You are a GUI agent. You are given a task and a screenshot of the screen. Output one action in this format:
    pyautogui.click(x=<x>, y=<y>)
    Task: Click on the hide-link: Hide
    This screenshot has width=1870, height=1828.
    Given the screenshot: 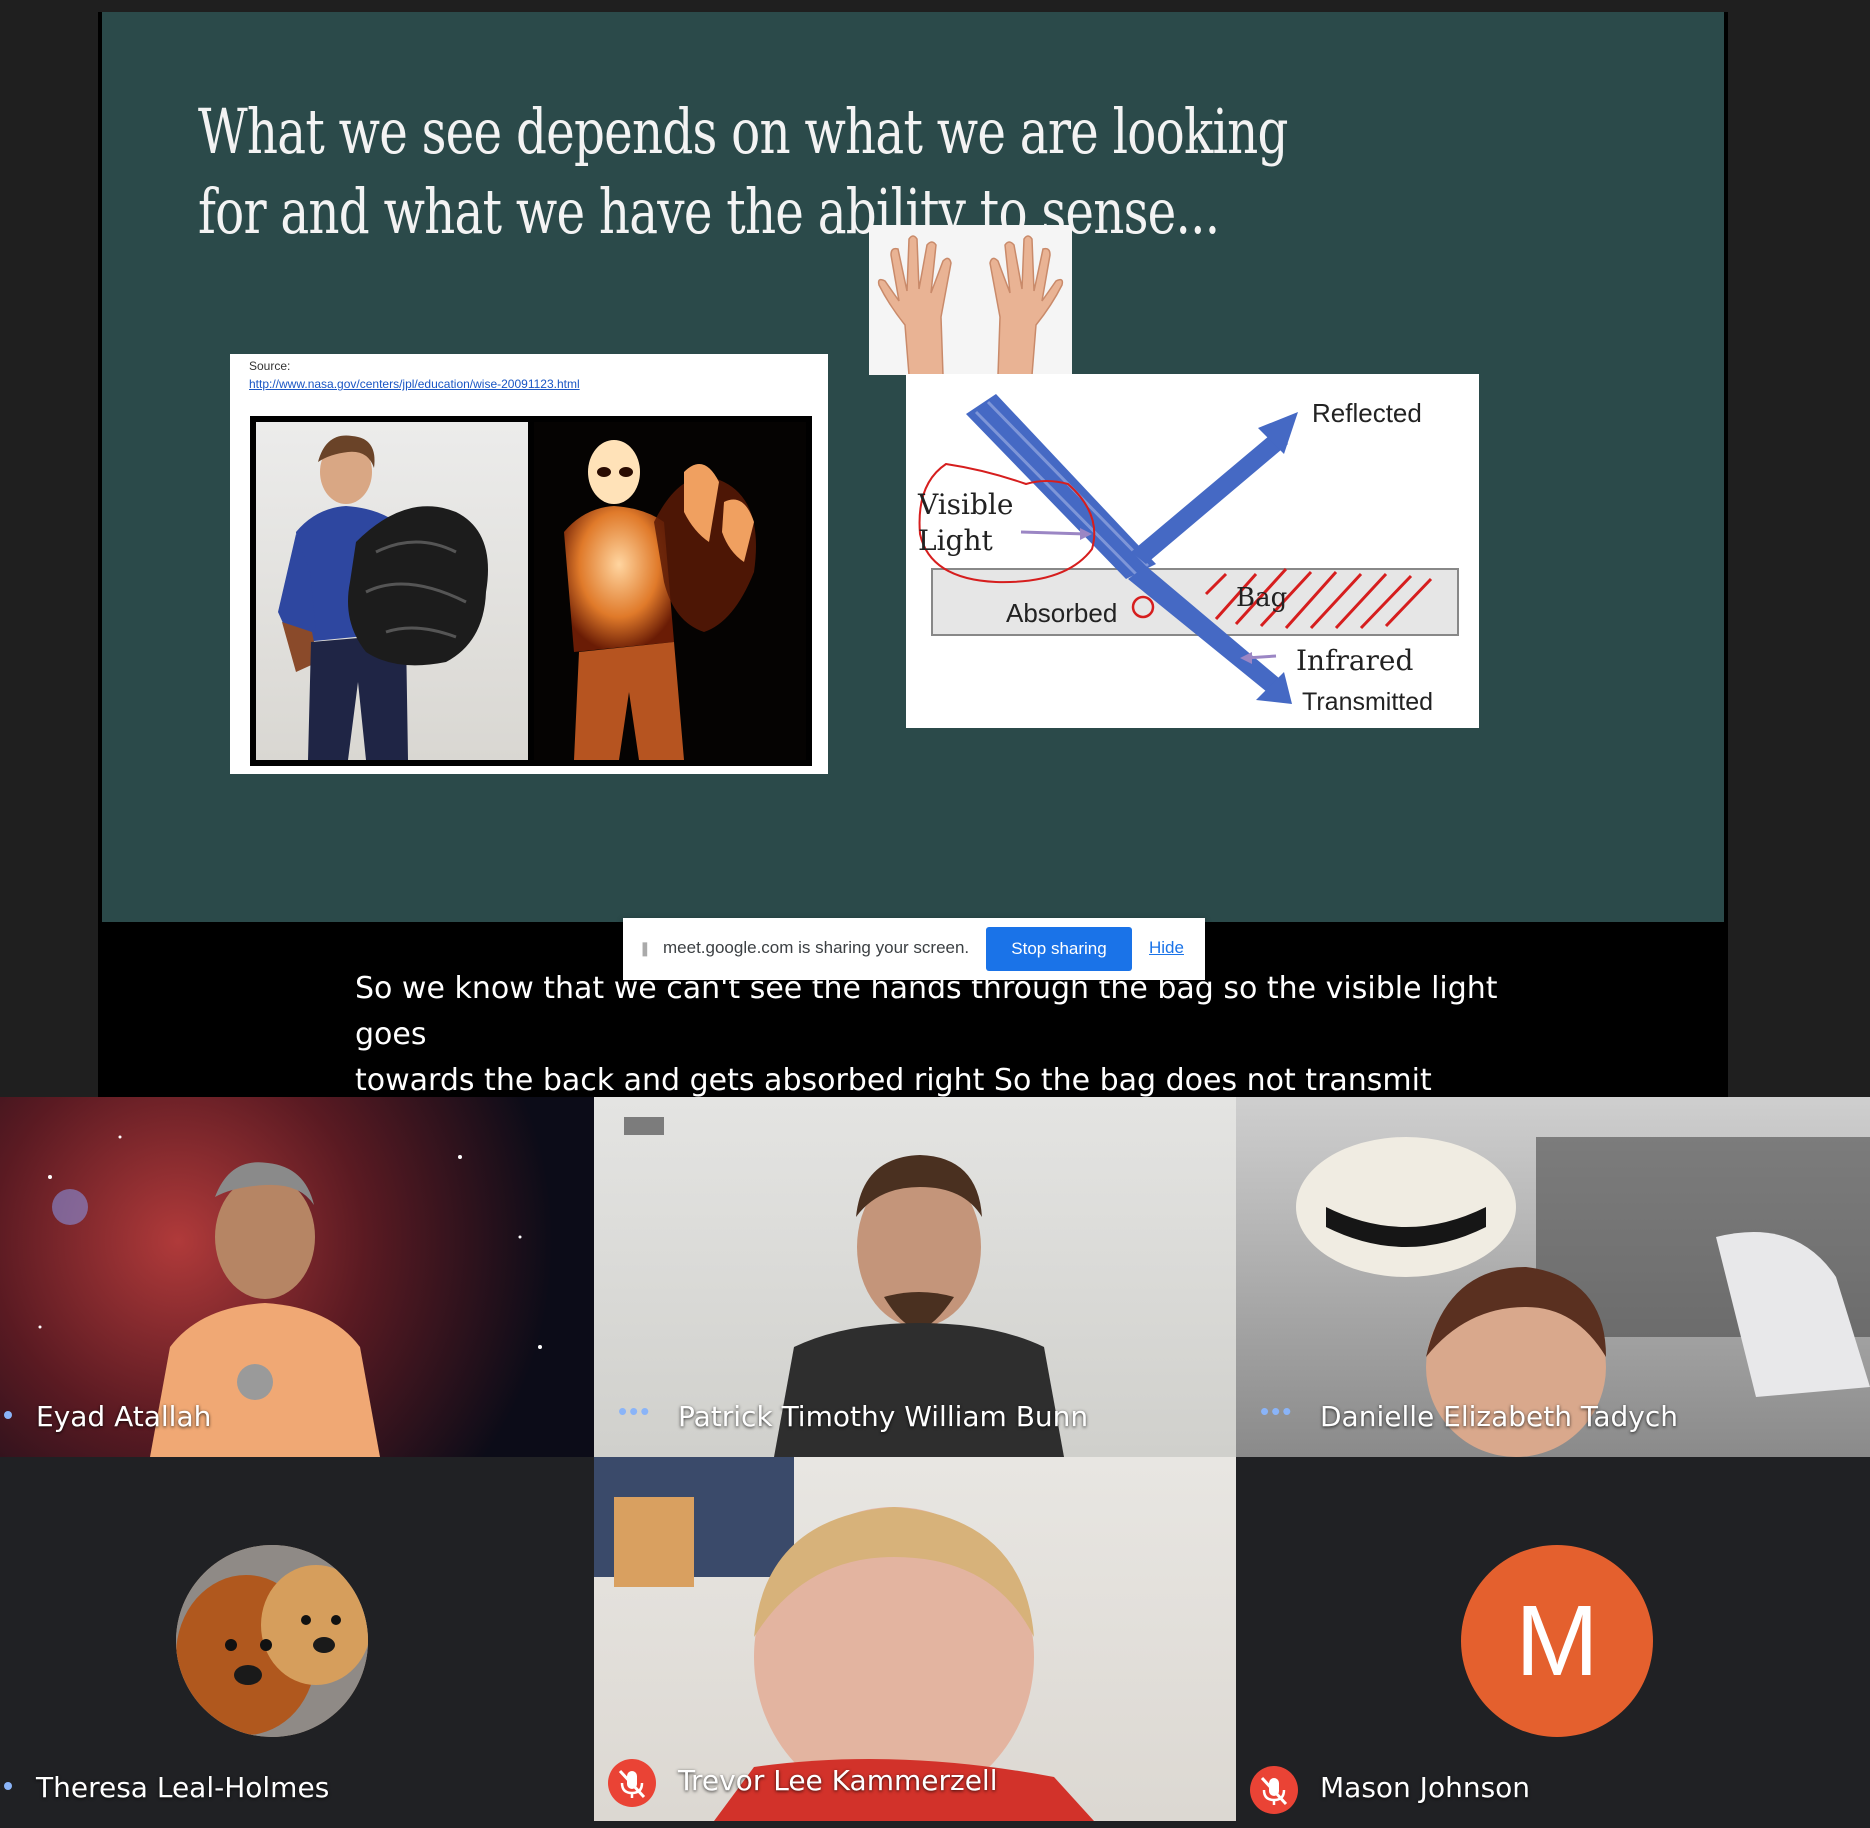 What is the action you would take?
    pyautogui.click(x=1166, y=948)
    